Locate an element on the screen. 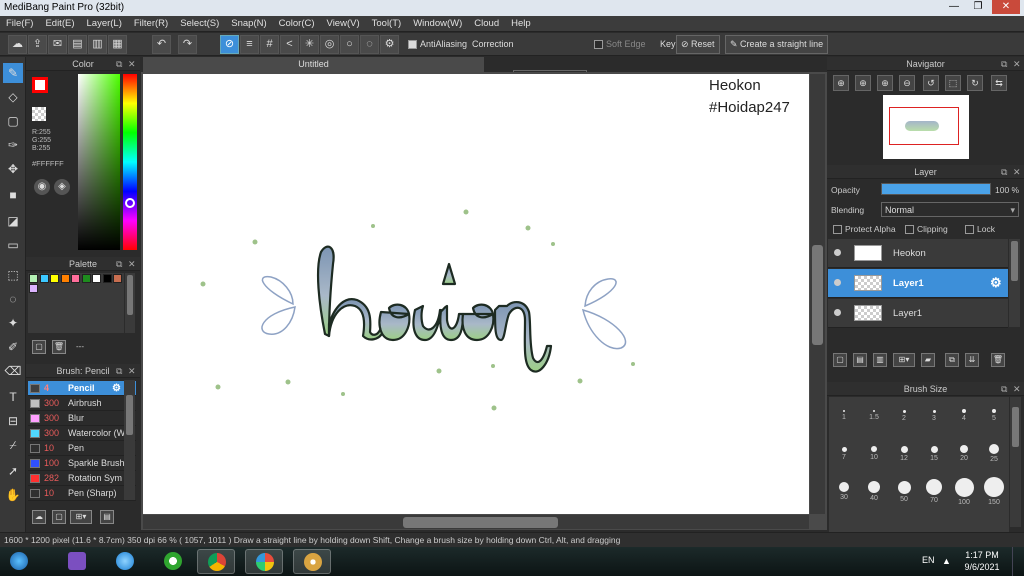  brush-size-option: 1 is located at coordinates (844, 419).